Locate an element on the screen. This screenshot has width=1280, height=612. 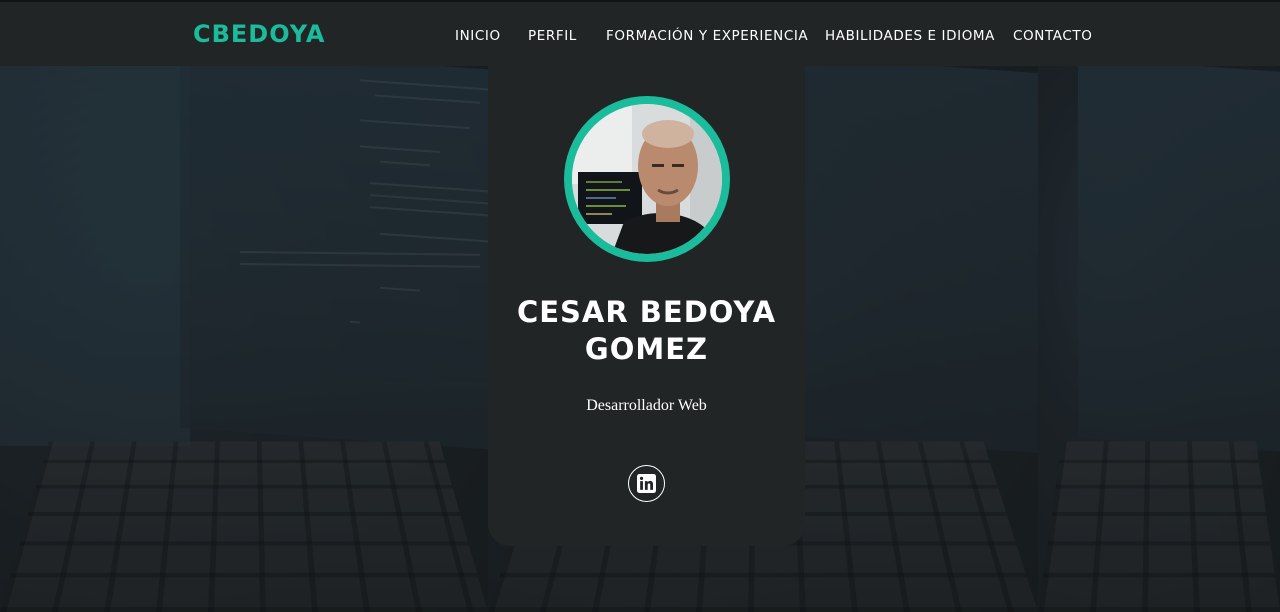
profile-name-line2: GOMEZ is located at coordinates (646, 349).